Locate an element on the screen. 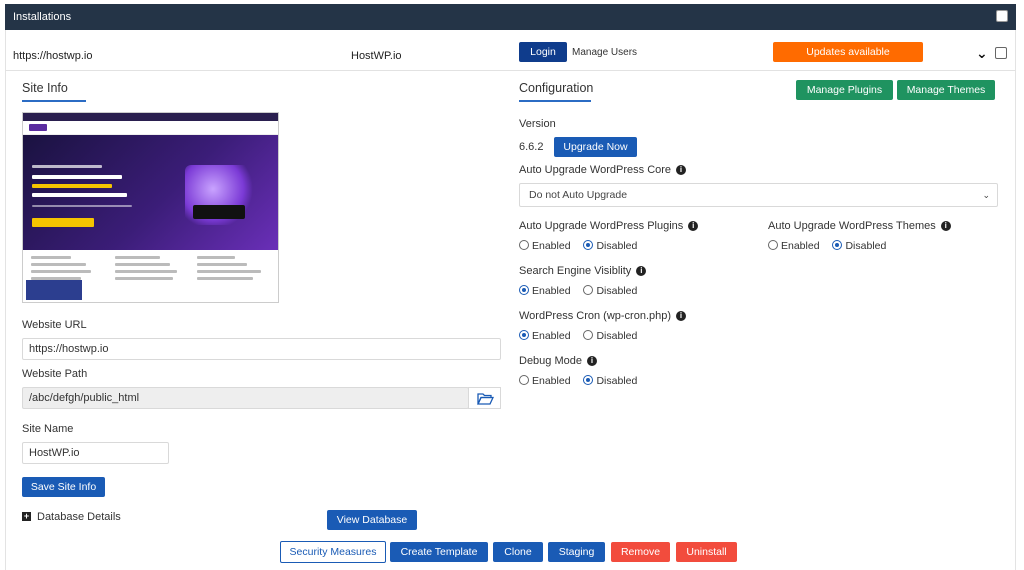  auto-upgrade-plugins-label: Auto Upgrade WordPress Plugins i is located at coordinates (609, 226).